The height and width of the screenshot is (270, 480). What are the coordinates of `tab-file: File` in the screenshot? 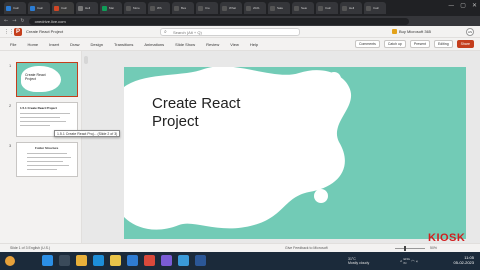 It's located at (13, 44).